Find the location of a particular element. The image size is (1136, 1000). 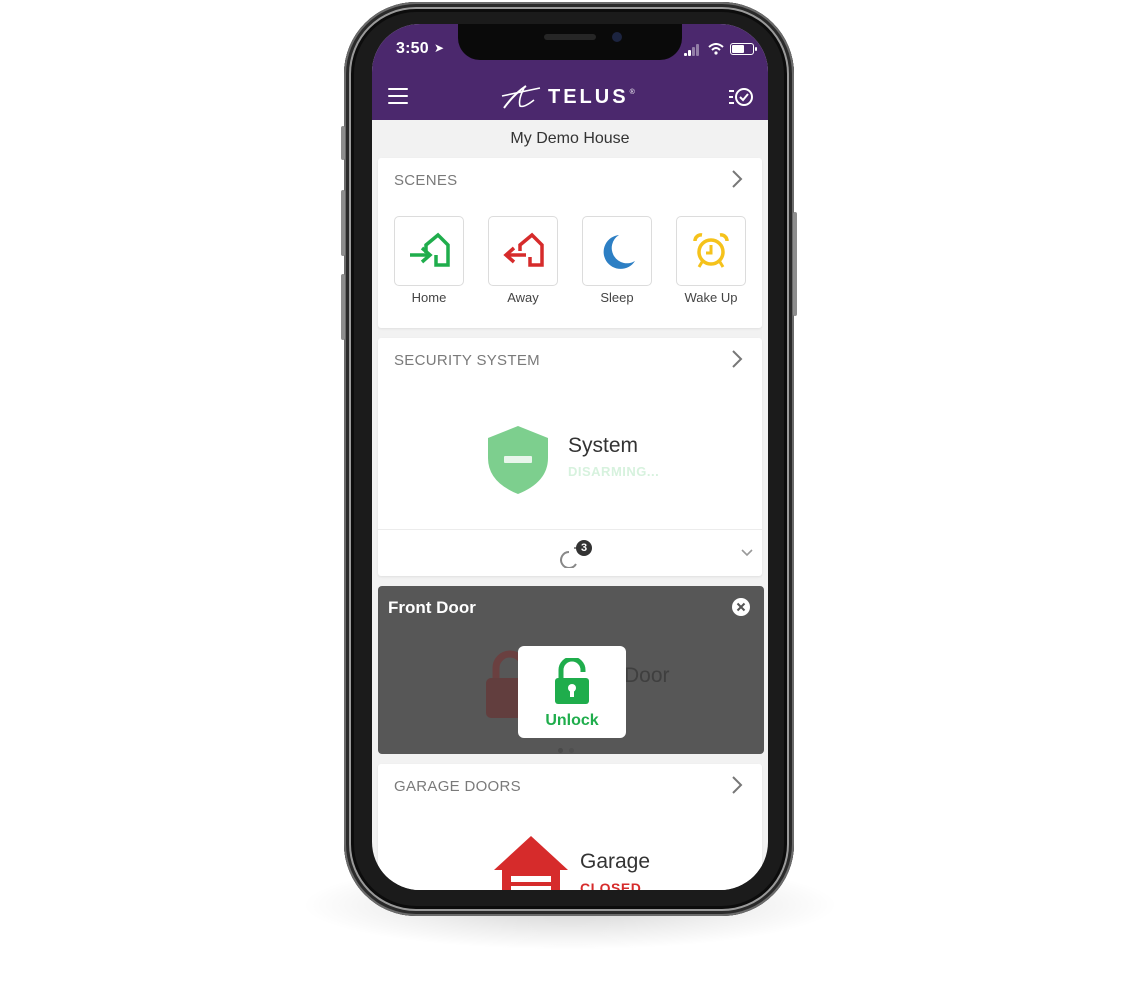

unlocked-padlock-icon is located at coordinates (572, 680).